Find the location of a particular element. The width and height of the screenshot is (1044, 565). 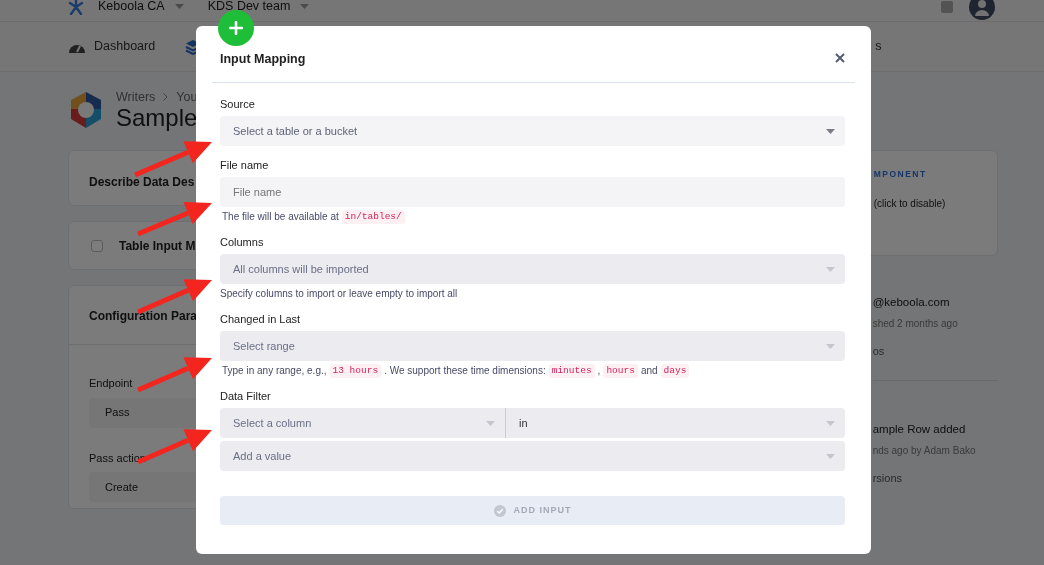

project-name: KDS Dev team is located at coordinates (249, 8).